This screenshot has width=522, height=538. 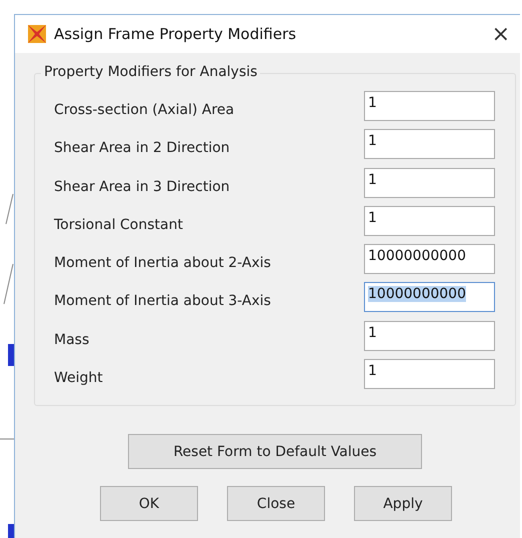 I want to click on reset-button: Reset Form to Default Values, so click(x=275, y=451).